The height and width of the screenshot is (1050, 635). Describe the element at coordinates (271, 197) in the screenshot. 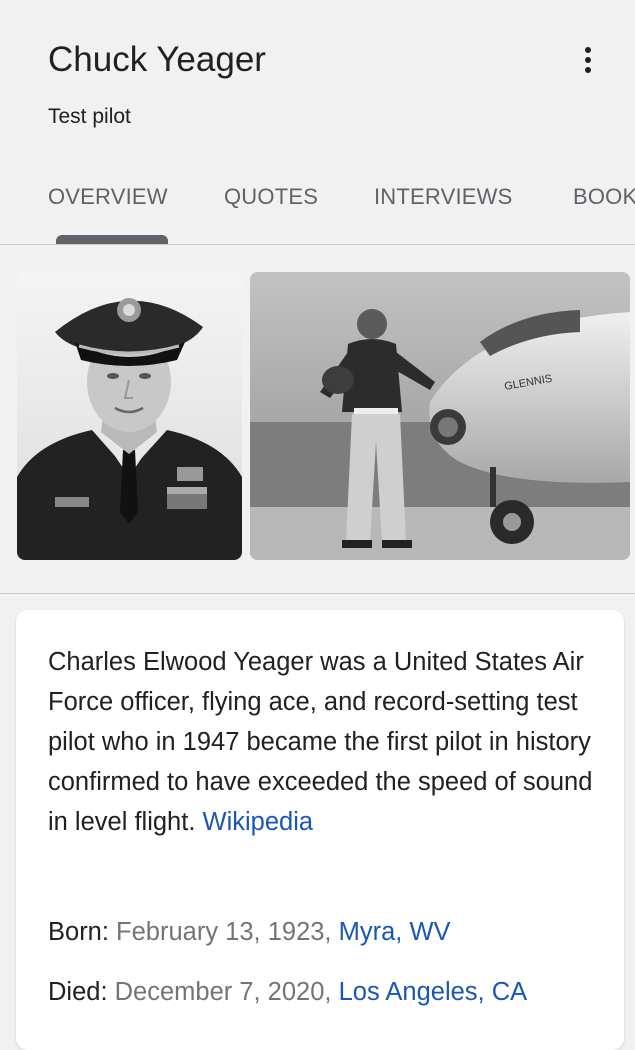

I see `tab-quotes: QUOTES` at that location.